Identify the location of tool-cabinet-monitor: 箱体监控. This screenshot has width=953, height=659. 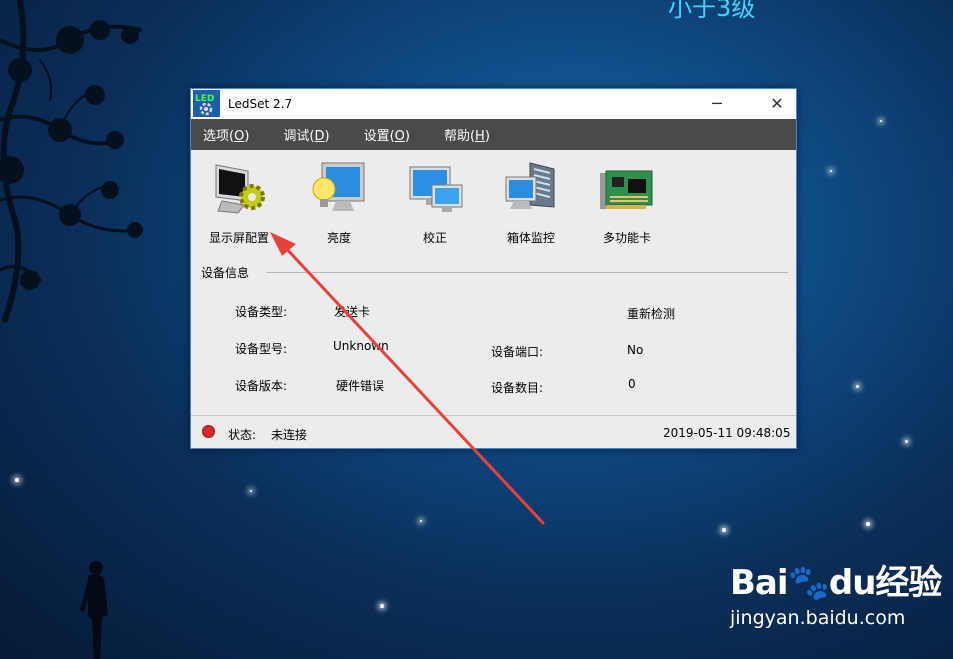
(531, 202).